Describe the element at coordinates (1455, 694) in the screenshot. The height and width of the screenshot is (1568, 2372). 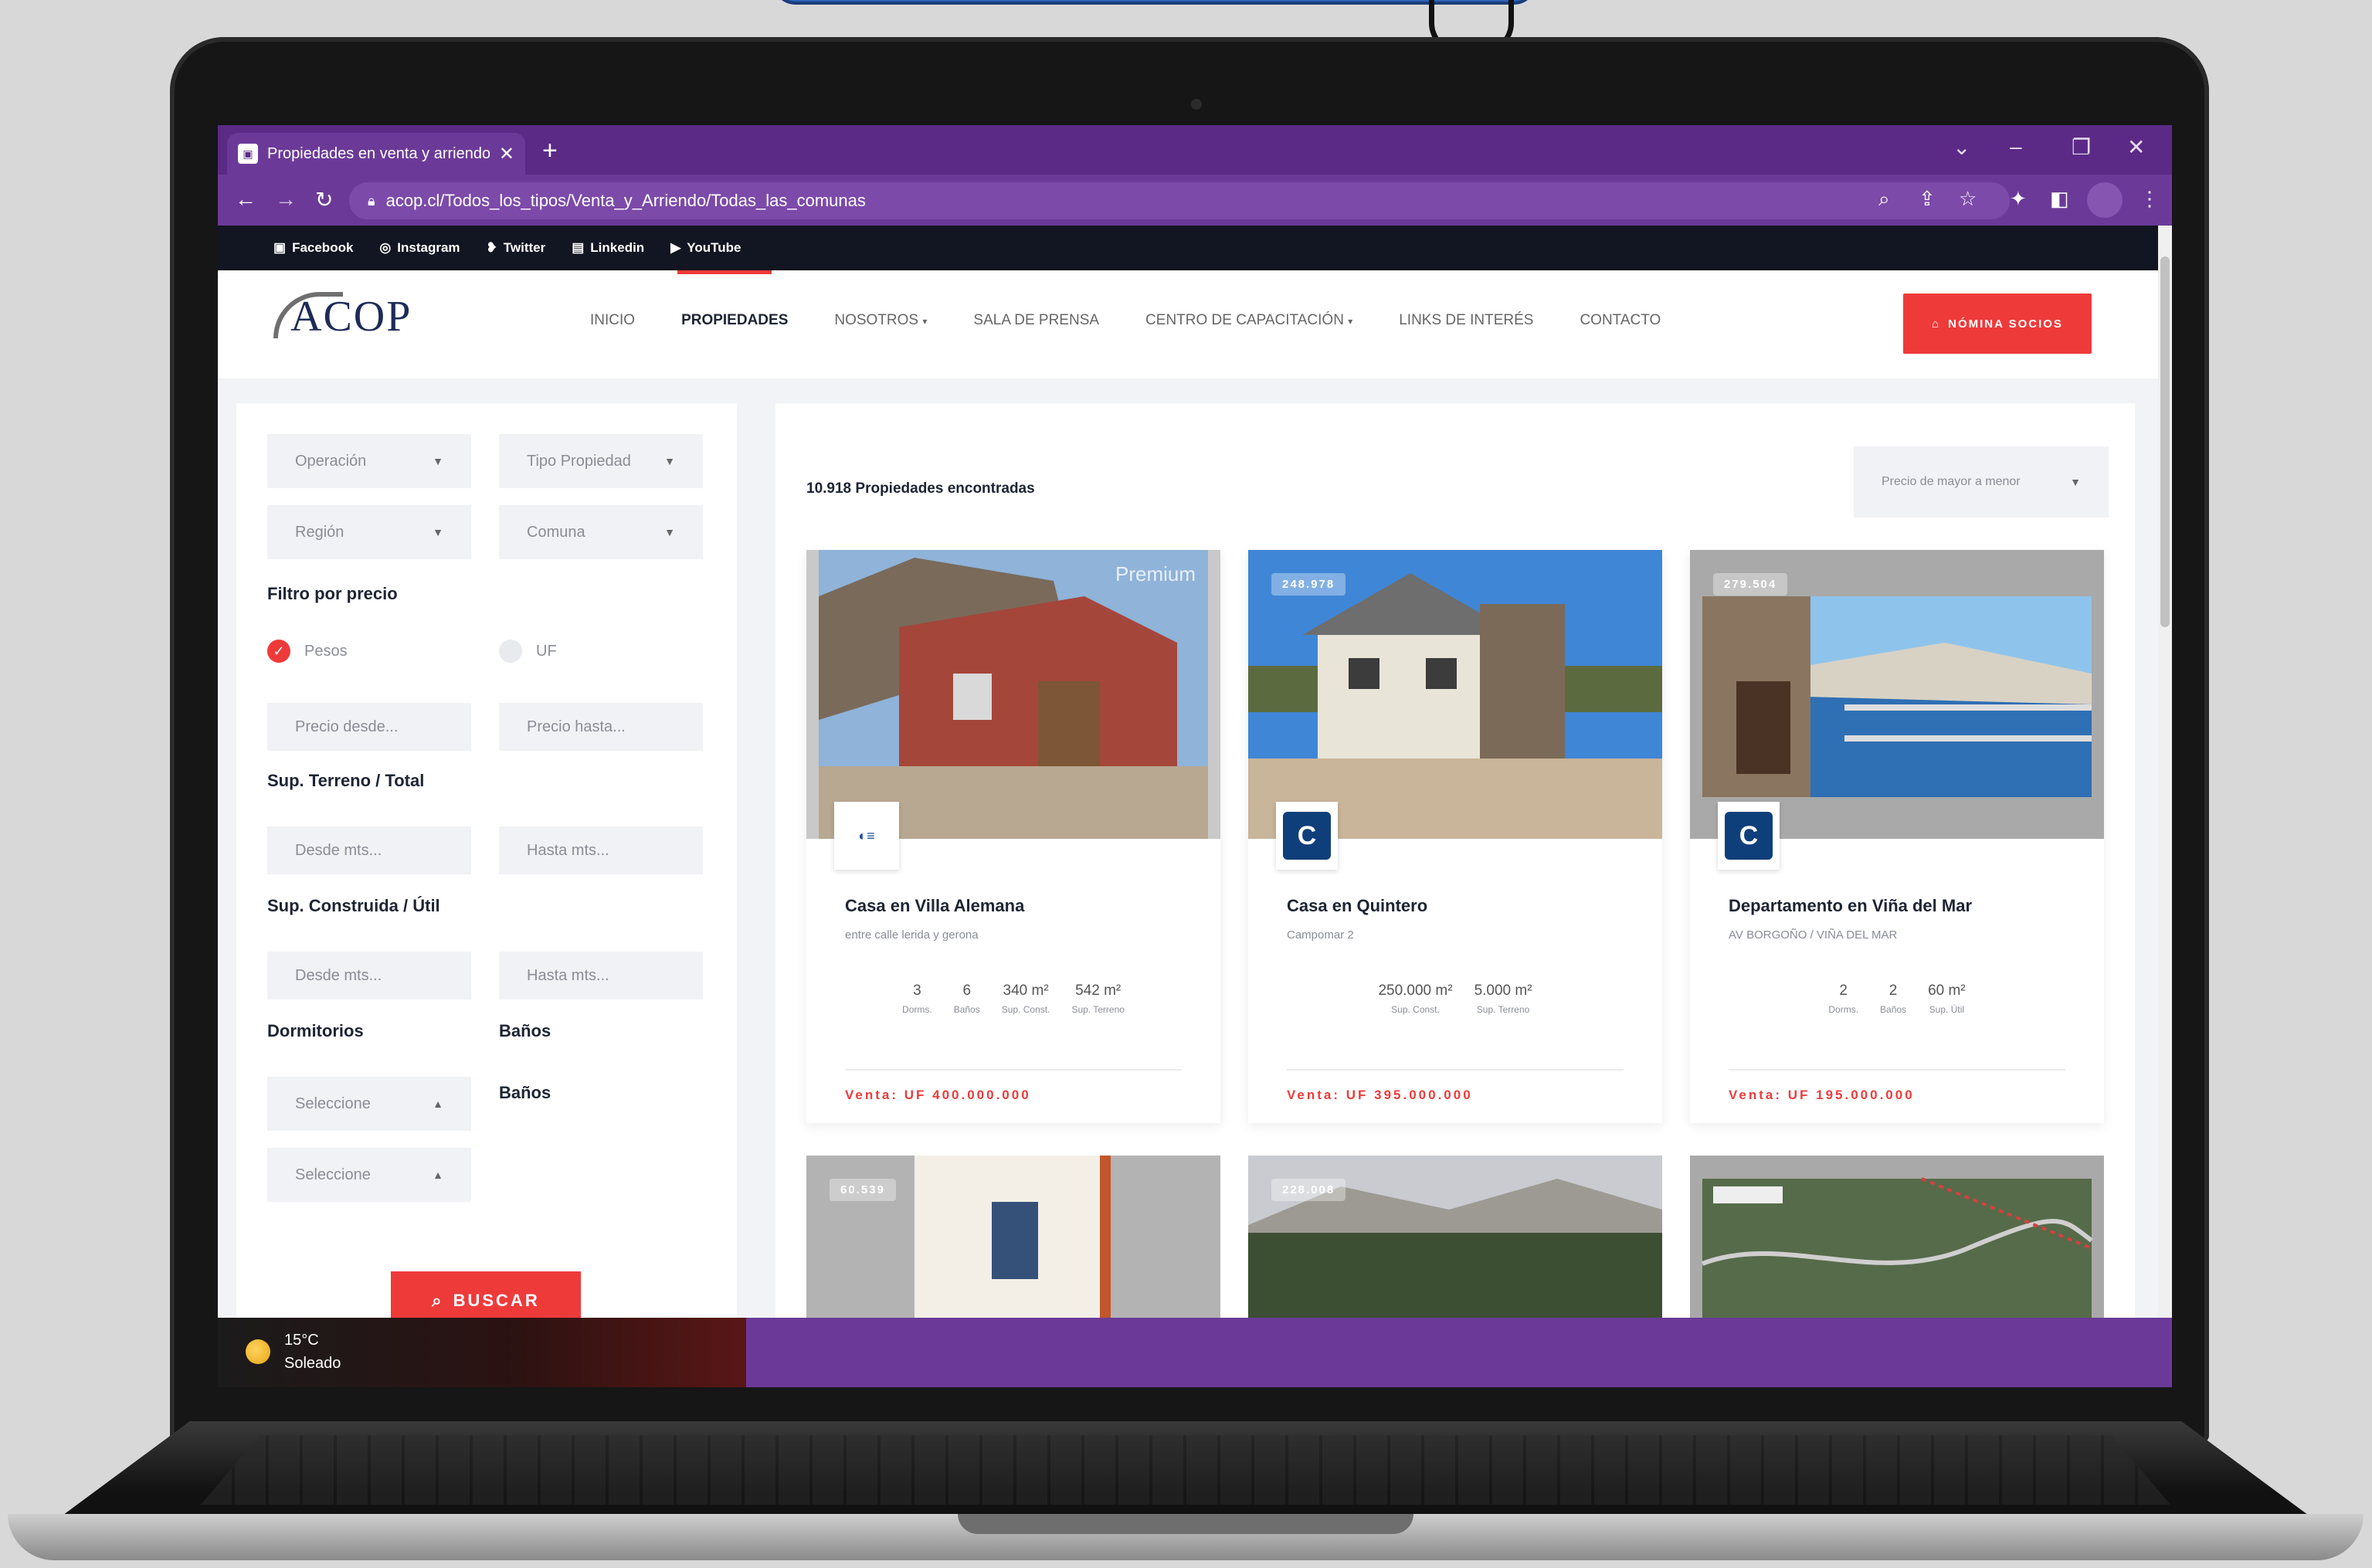
I see `property-photo: 248.978` at that location.